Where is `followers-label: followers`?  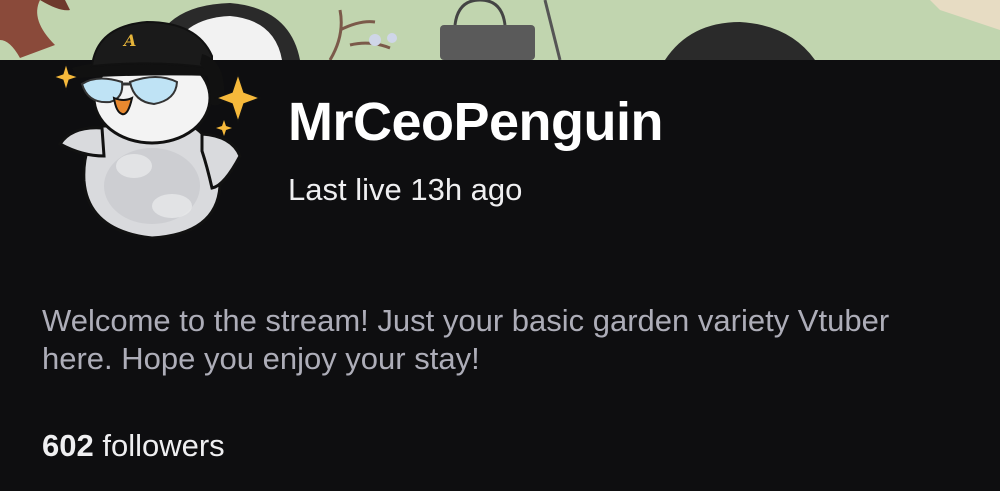 followers-label: followers is located at coordinates (163, 445).